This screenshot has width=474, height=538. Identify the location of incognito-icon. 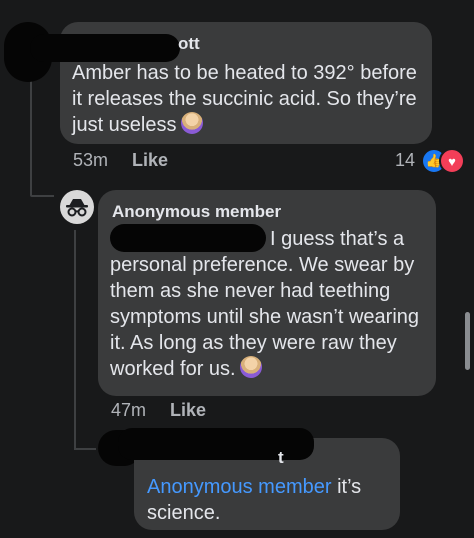
(77, 208).